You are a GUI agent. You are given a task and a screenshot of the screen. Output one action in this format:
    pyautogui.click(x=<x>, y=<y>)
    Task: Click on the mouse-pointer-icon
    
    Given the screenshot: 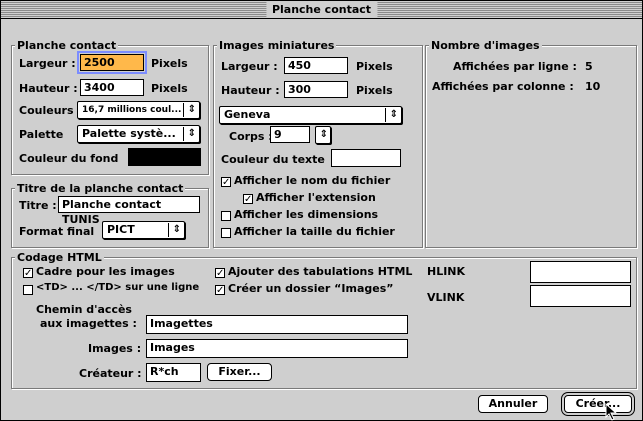 What is the action you would take?
    pyautogui.click(x=611, y=412)
    